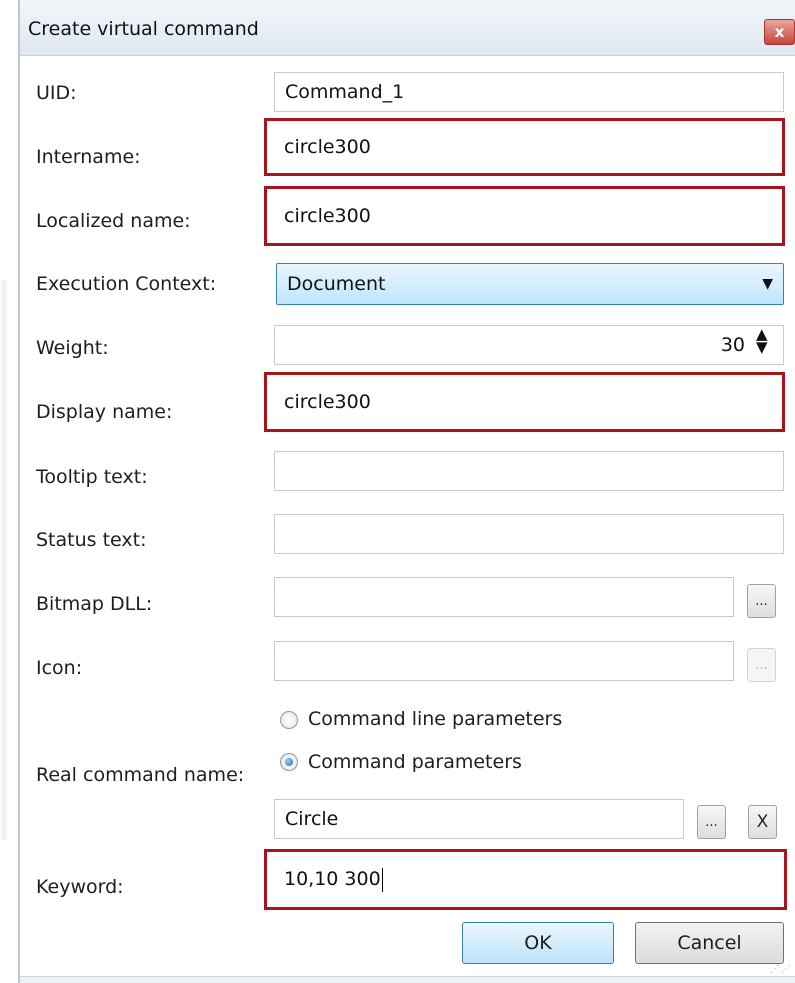 The width and height of the screenshot is (795, 983). What do you see at coordinates (88, 157) in the screenshot?
I see `intername-label: Intername:` at bounding box center [88, 157].